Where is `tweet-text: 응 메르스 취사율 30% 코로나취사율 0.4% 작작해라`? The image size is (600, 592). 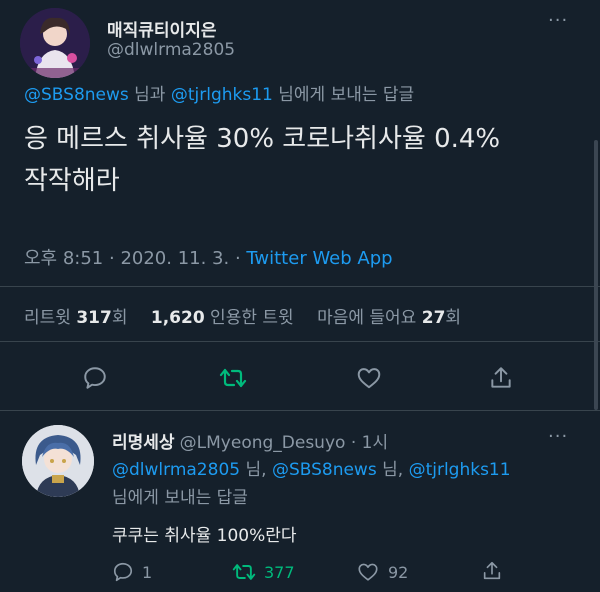 tweet-text: 응 메르스 취사율 30% 코로나취사율 0.4% 작작해라 is located at coordinates (304, 160).